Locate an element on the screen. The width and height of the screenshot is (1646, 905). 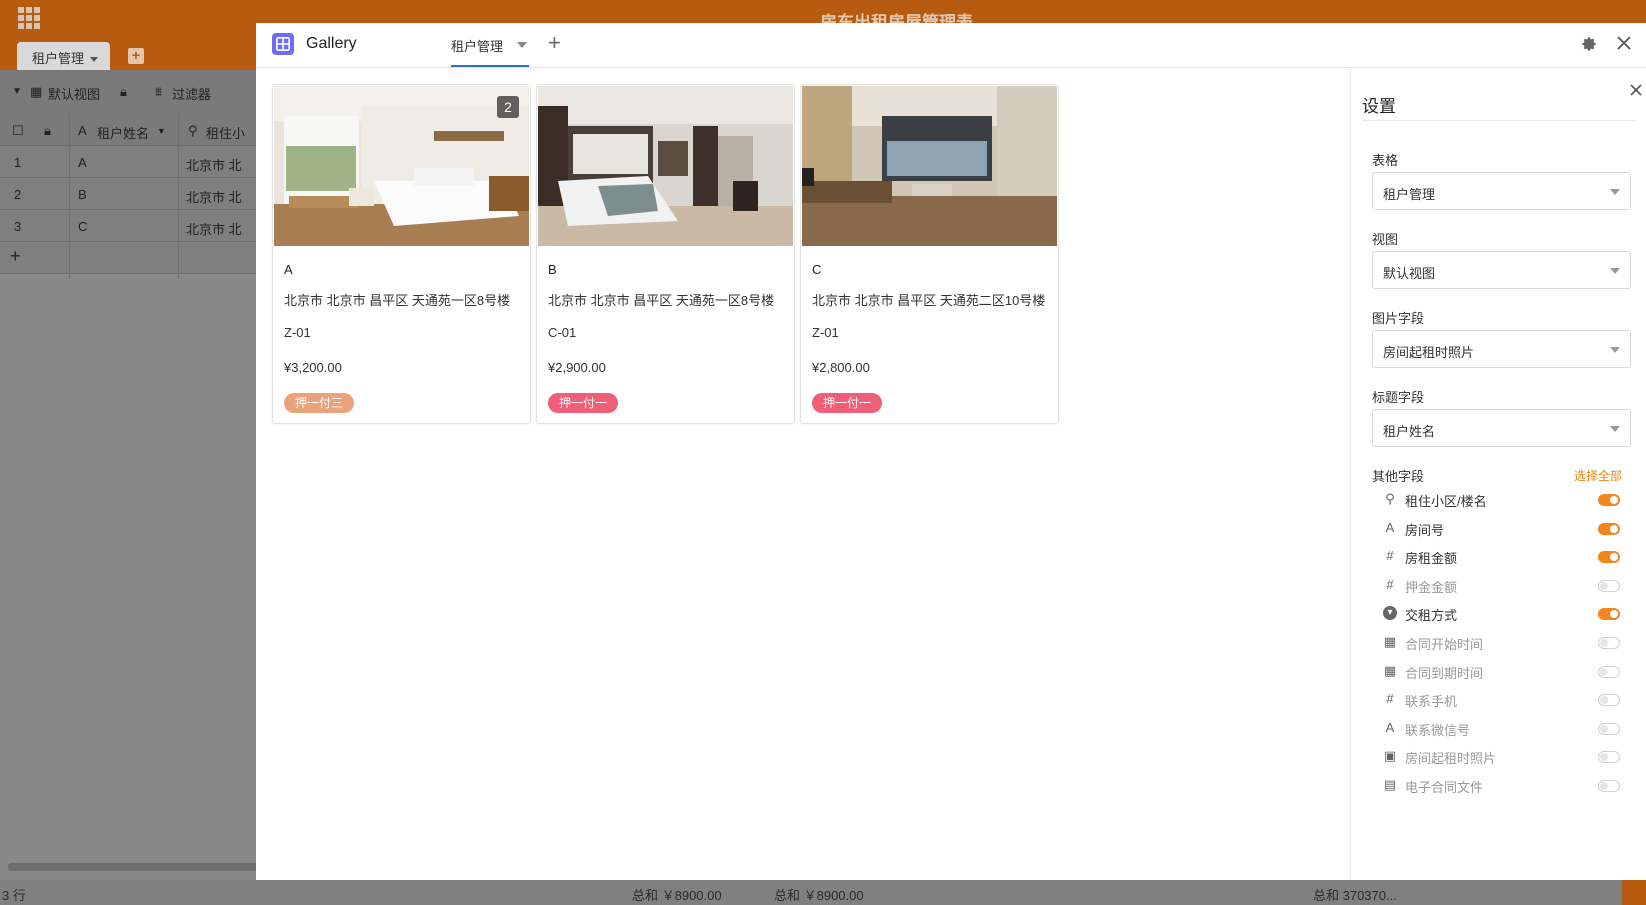
field-label: 合同开始时间 is located at coordinates (1444, 644).